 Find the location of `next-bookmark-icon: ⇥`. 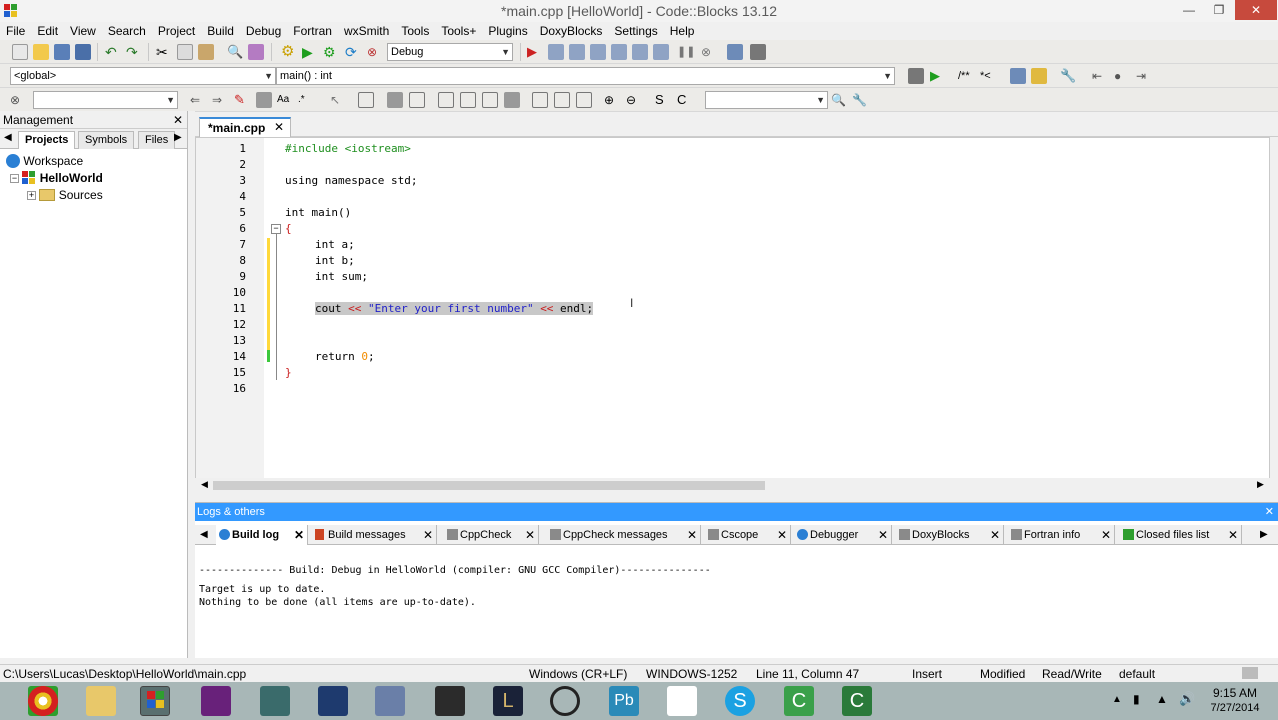

next-bookmark-icon: ⇥ is located at coordinates (1144, 76).